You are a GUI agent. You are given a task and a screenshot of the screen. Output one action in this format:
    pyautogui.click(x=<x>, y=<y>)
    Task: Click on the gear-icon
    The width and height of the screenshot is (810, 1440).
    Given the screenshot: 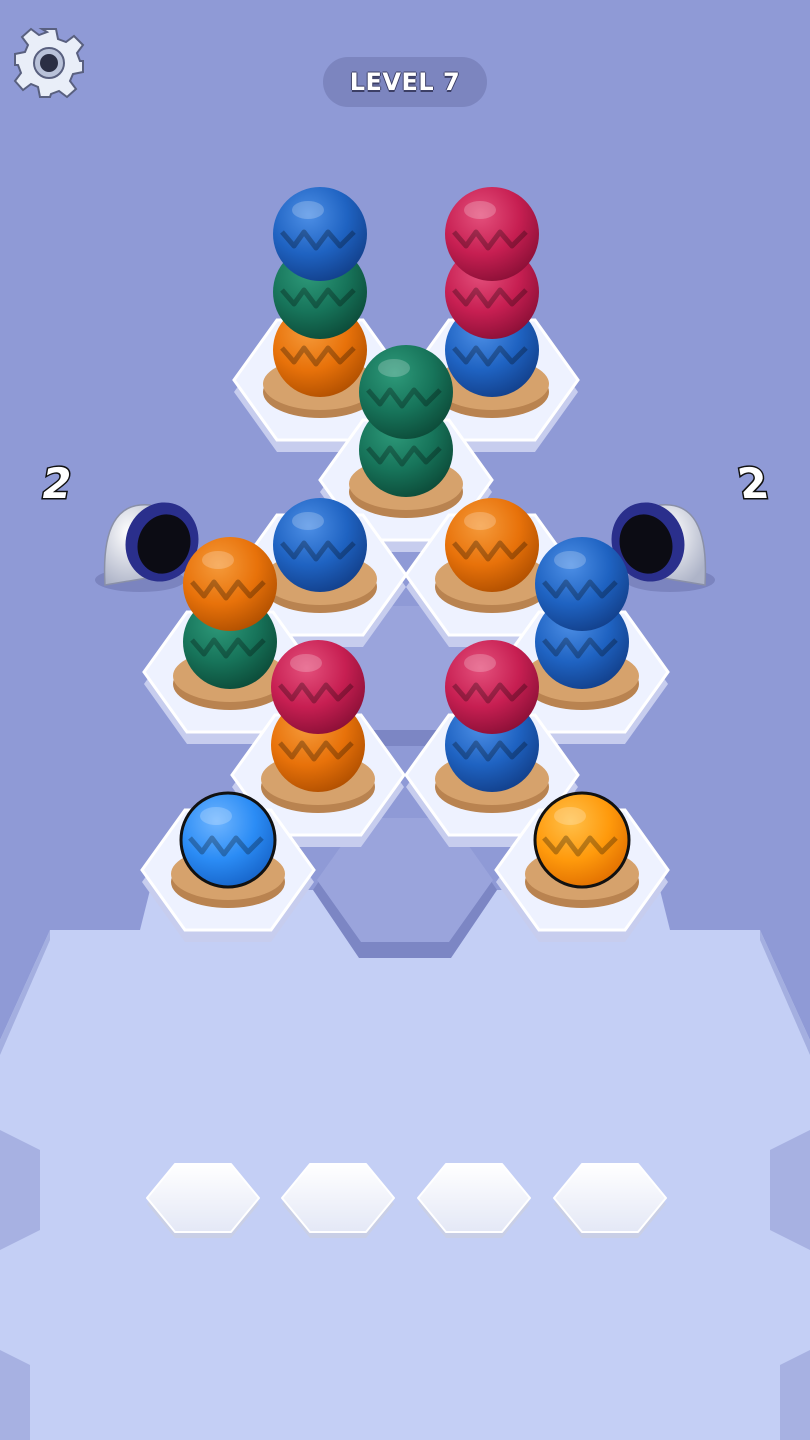 What is the action you would take?
    pyautogui.click(x=49, y=63)
    